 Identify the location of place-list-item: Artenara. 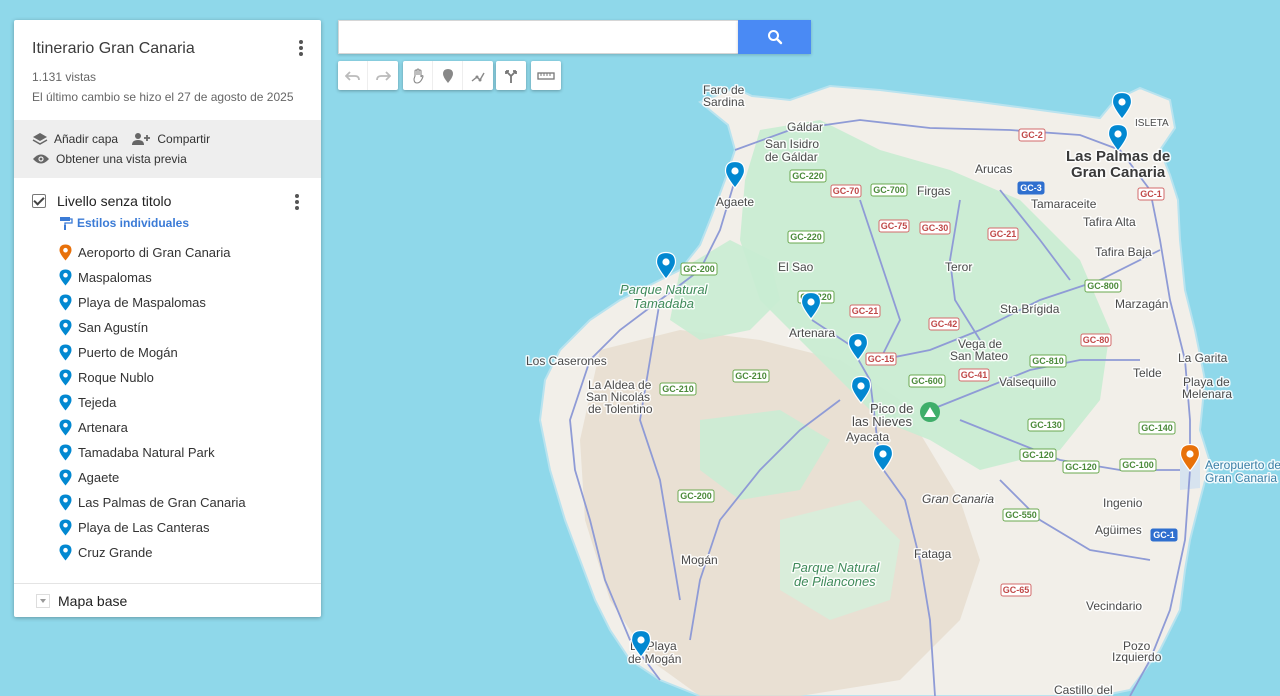
(181, 427).